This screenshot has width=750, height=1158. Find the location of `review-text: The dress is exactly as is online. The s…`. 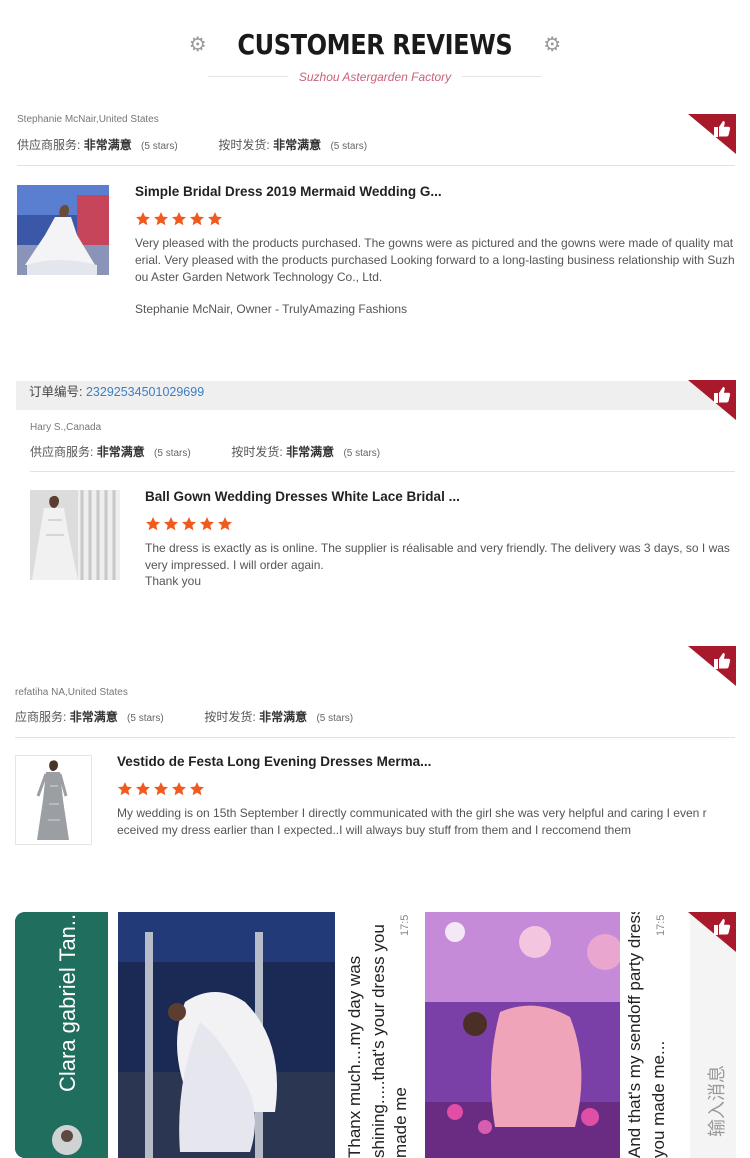

review-text: The dress is exactly as is online. The s… is located at coordinates (437, 556).